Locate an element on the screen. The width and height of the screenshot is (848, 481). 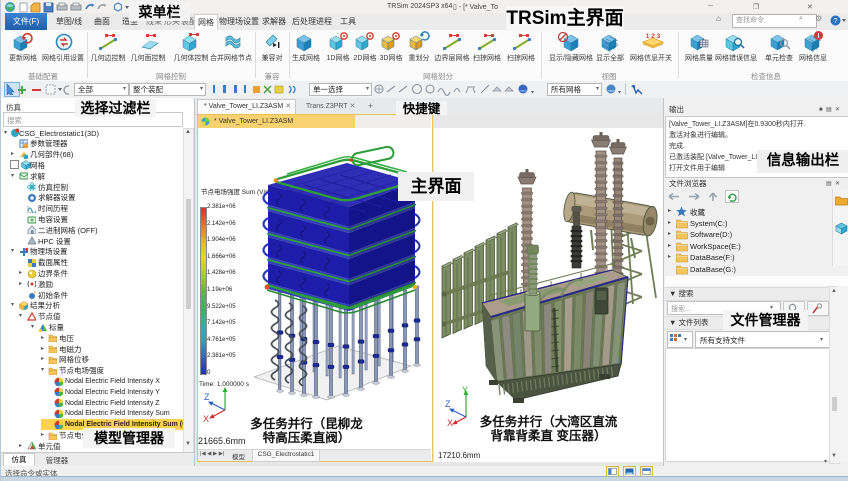
svg-text: X is located at coordinates (206, 418).